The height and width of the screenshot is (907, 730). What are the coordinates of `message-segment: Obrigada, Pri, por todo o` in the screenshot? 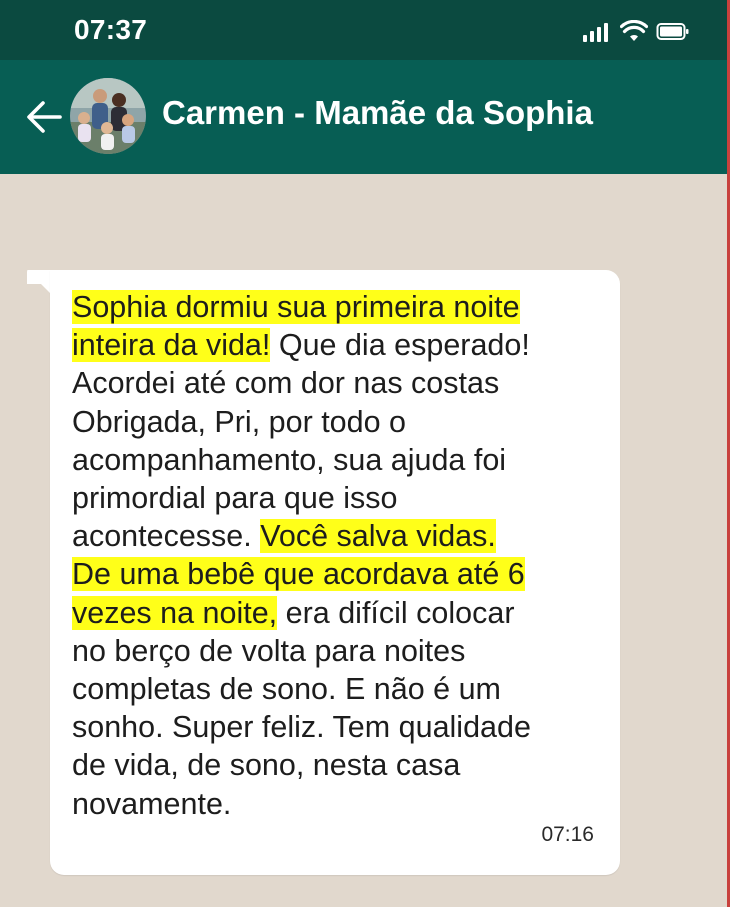 It's located at (239, 421).